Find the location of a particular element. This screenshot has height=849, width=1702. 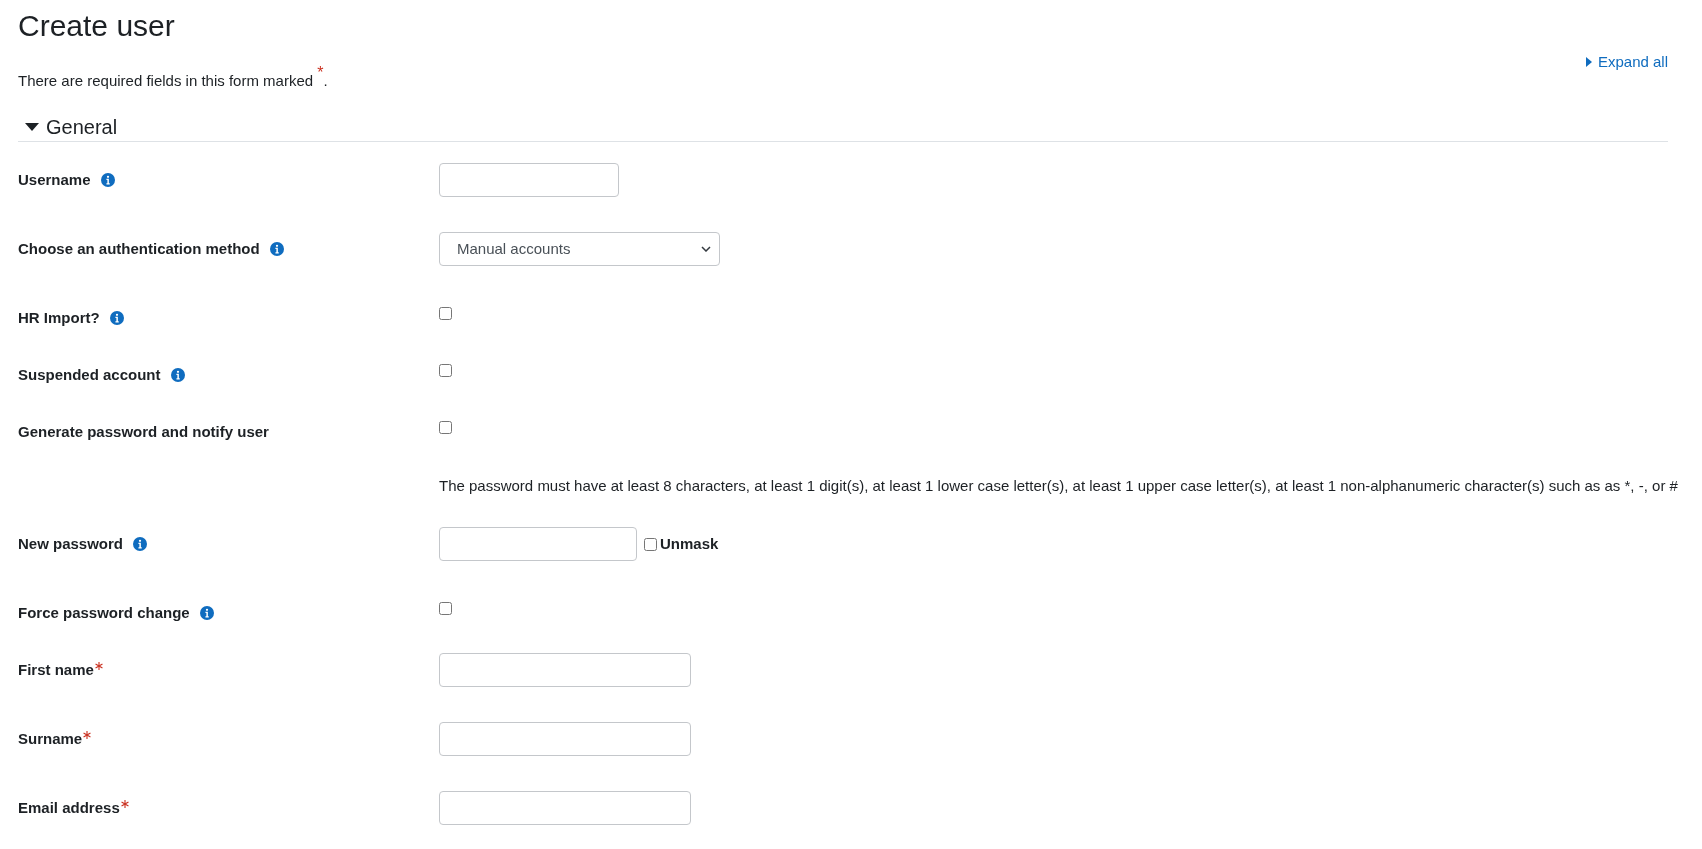

field-label: Force password change is located at coordinates (104, 613).